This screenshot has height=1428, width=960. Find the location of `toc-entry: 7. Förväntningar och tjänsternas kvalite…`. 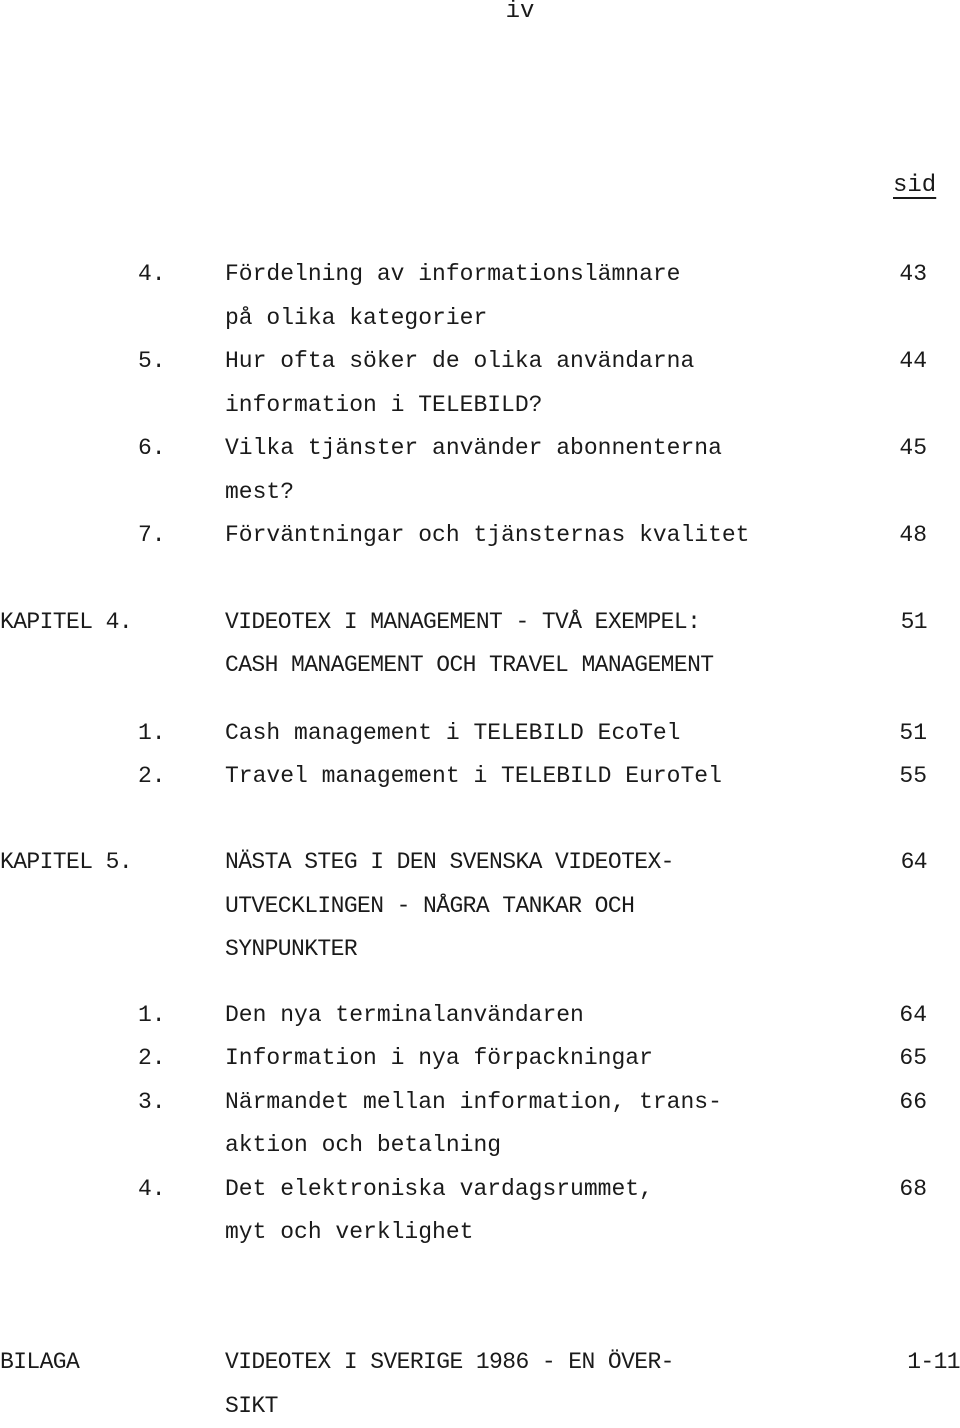

toc-entry: 7. Förväntningar och tjänsternas kvalite… is located at coordinates (480, 535).